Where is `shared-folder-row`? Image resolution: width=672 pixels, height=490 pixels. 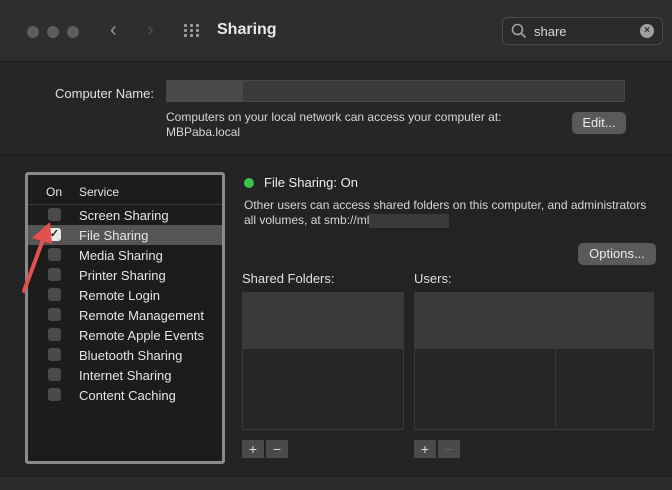 shared-folder-row is located at coordinates (323, 321).